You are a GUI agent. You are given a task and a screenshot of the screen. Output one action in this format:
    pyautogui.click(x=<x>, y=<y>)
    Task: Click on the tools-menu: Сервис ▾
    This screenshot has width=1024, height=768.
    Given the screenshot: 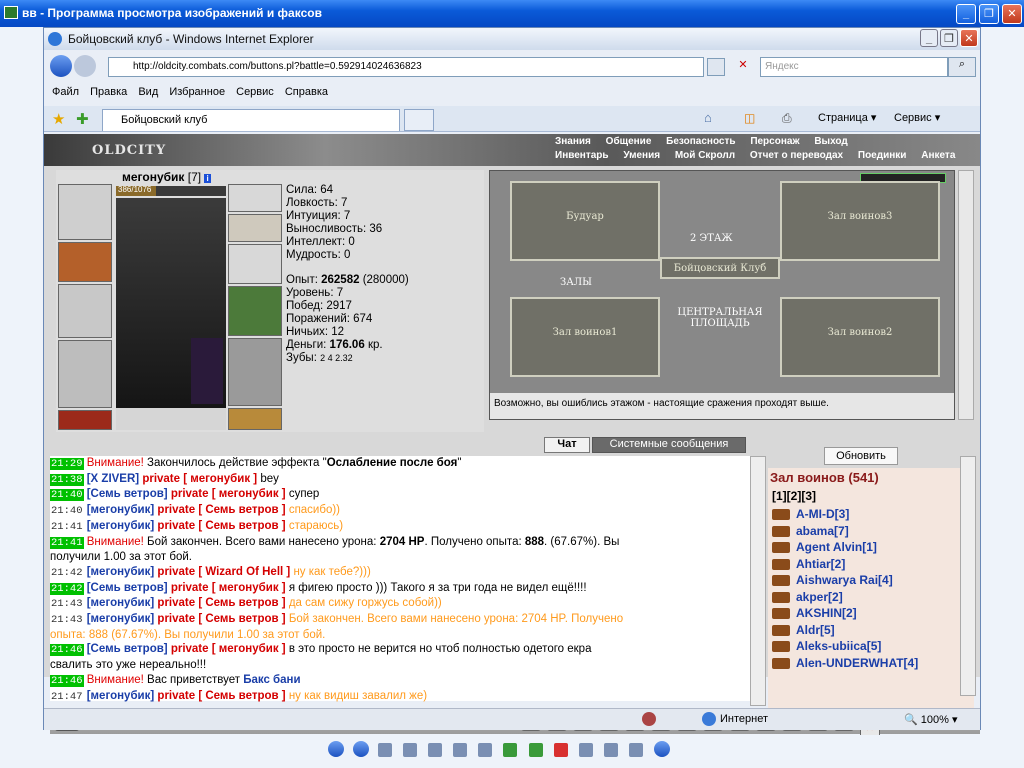 What is the action you would take?
    pyautogui.click(x=917, y=117)
    